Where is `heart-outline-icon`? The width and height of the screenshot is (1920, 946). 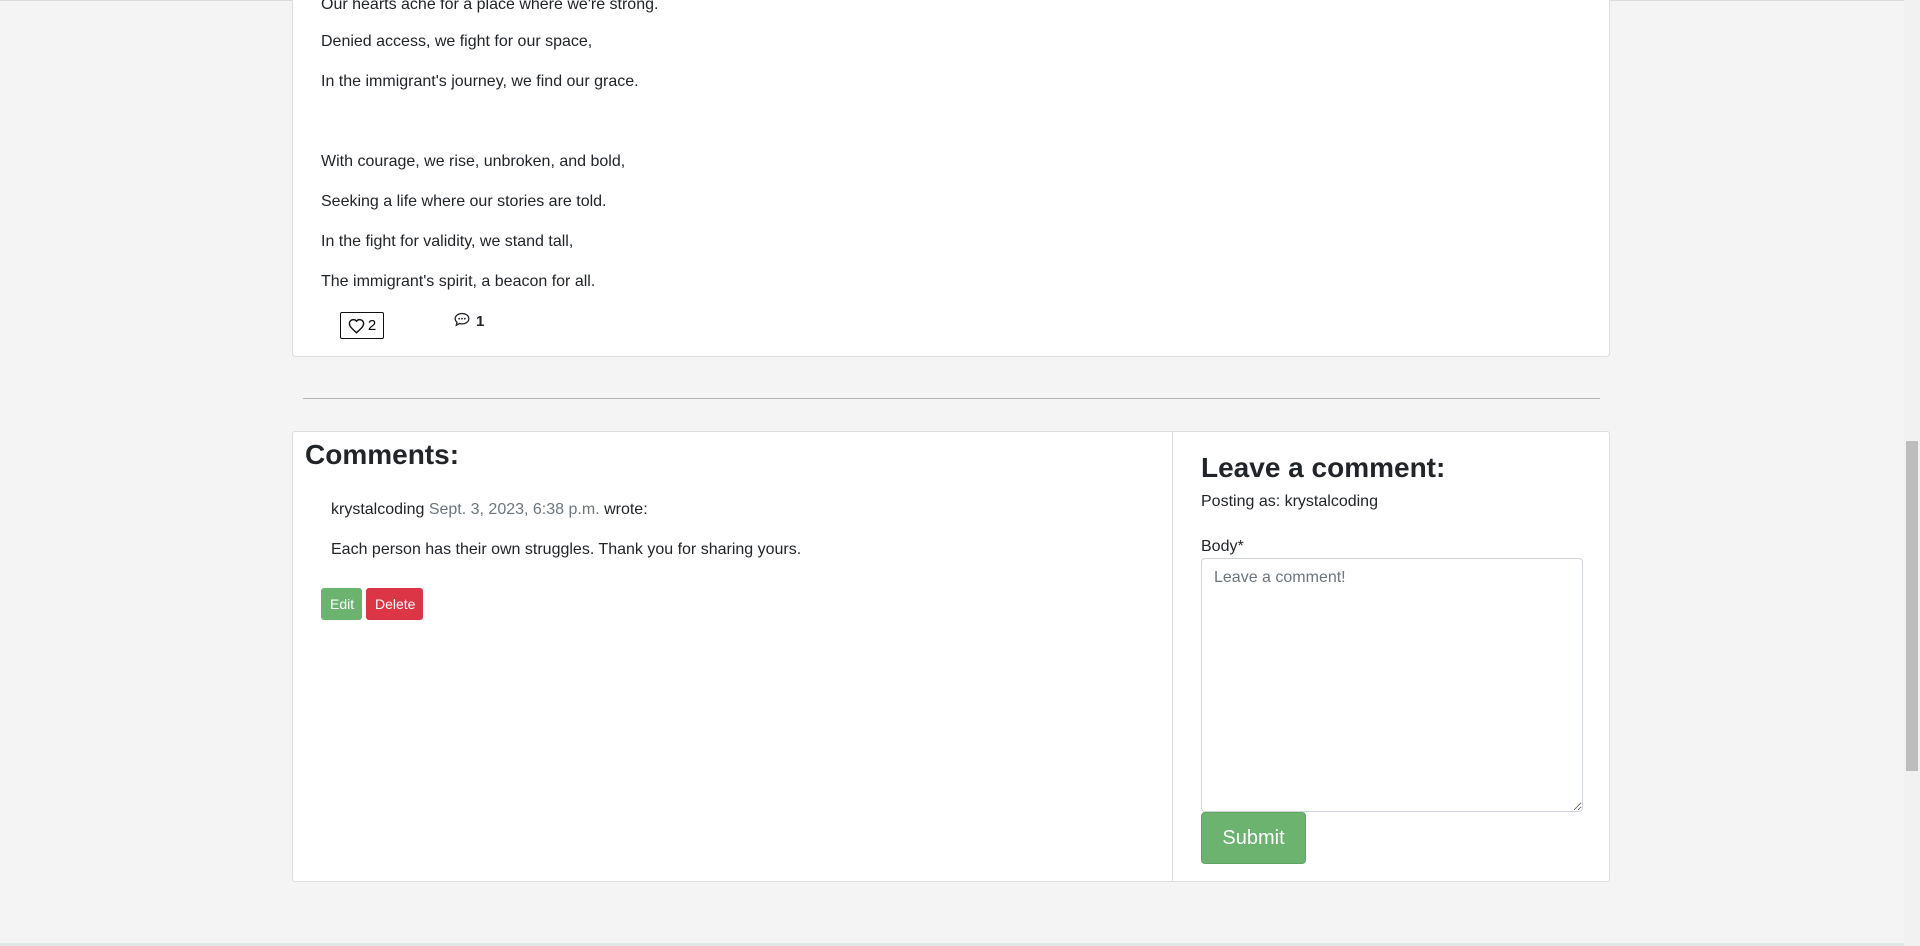
heart-outline-icon is located at coordinates (356, 326).